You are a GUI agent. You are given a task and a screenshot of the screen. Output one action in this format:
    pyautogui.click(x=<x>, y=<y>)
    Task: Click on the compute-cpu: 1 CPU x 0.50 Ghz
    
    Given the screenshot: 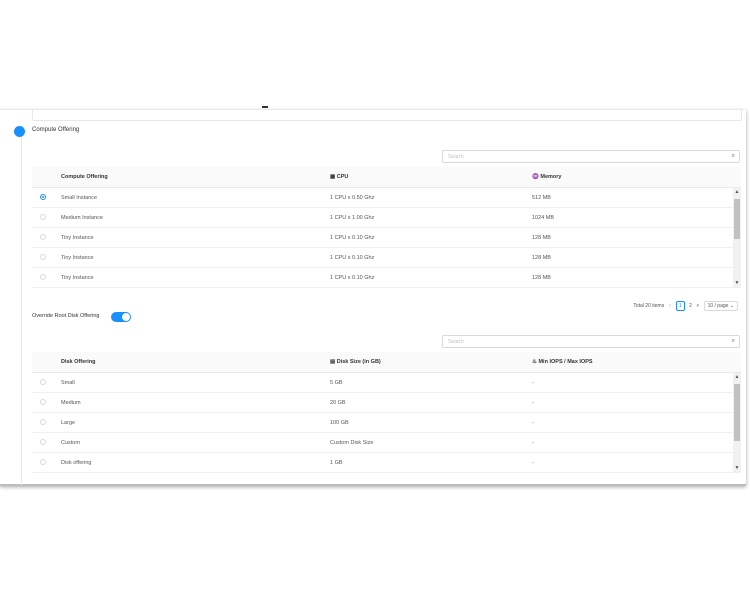 What is the action you would take?
    pyautogui.click(x=352, y=198)
    